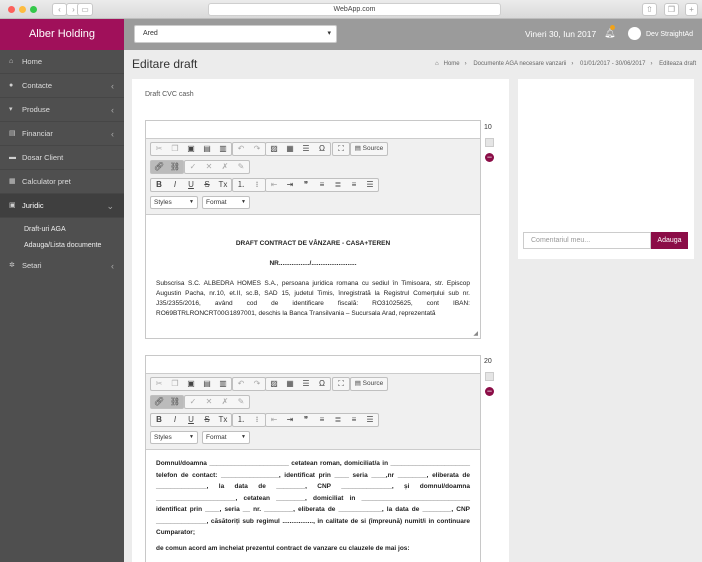 Image resolution: width=702 pixels, height=562 pixels. I want to click on italic-icon: I, so click(175, 185).